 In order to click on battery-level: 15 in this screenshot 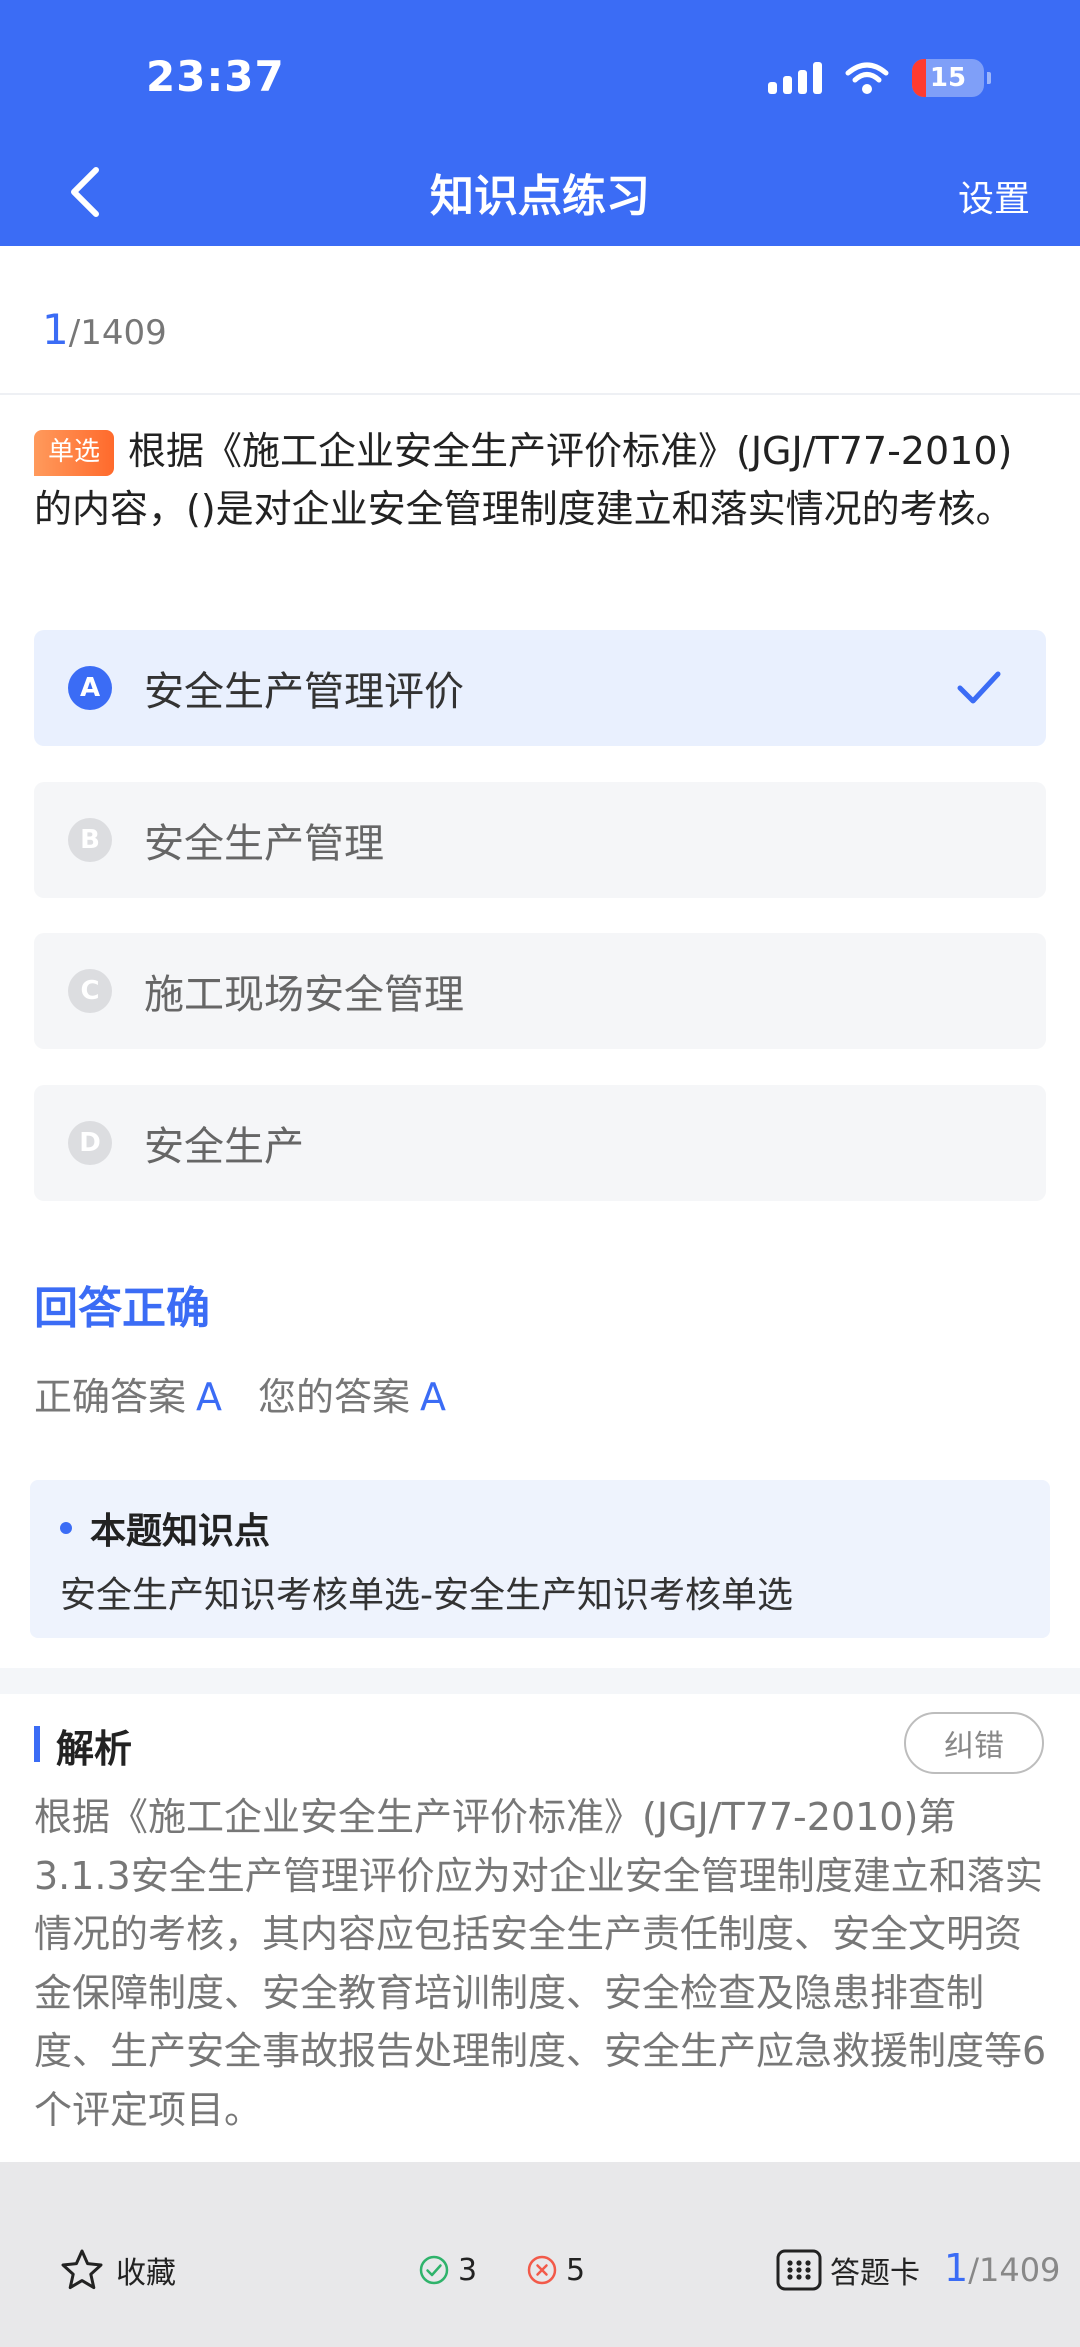, I will do `click(948, 78)`.